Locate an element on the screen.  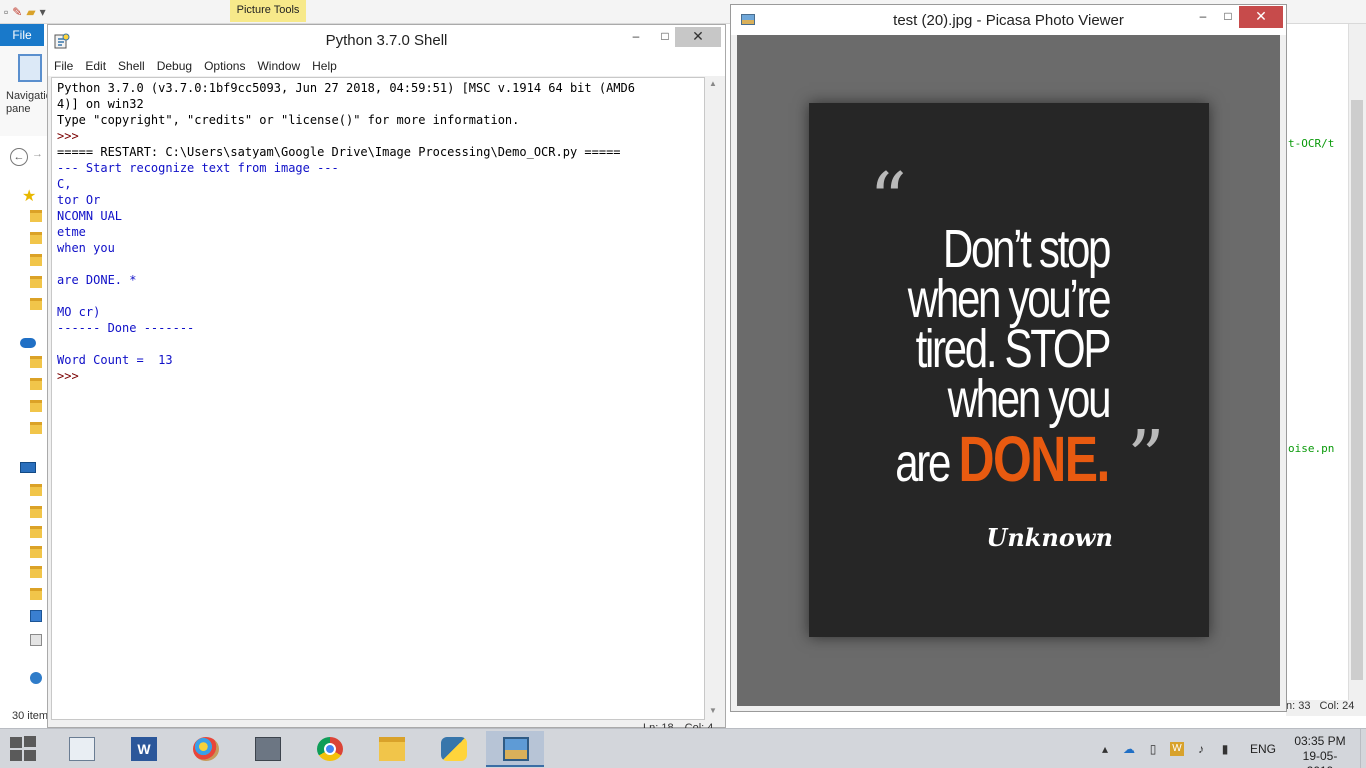
taskbar-word: W is located at coordinates (143, 749).